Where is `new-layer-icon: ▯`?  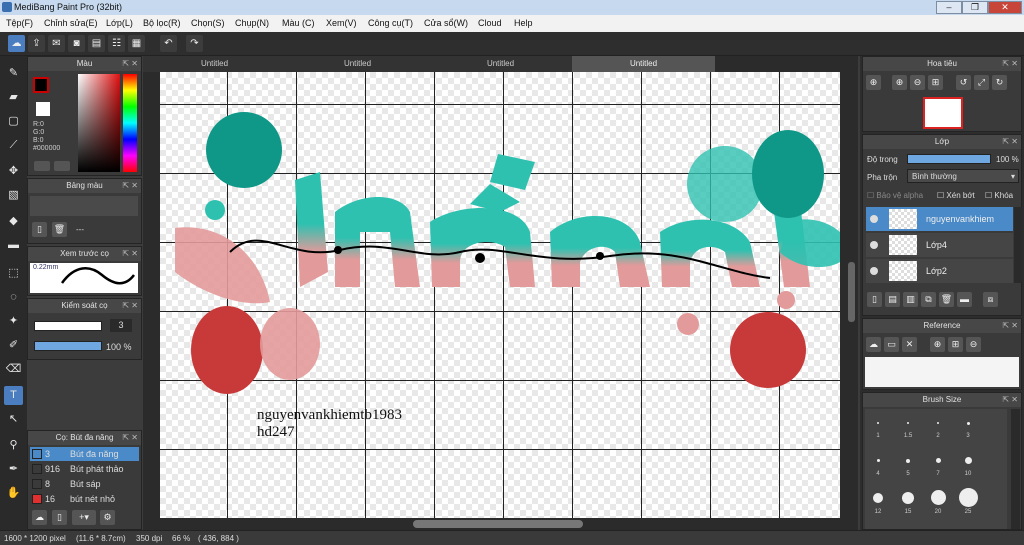
new-layer-icon: ▯ is located at coordinates (874, 299).